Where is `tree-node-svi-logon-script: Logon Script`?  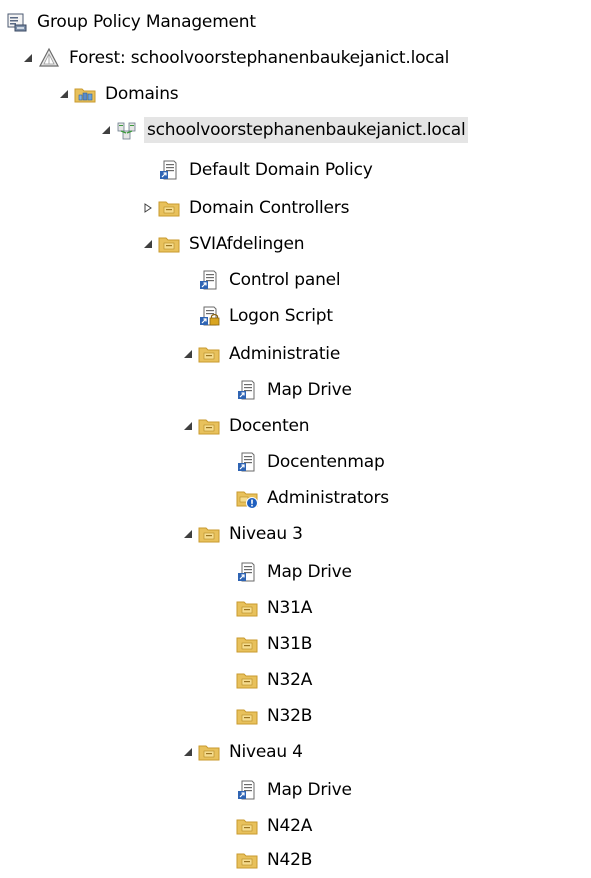 tree-node-svi-logon-script: Logon Script is located at coordinates (258, 316).